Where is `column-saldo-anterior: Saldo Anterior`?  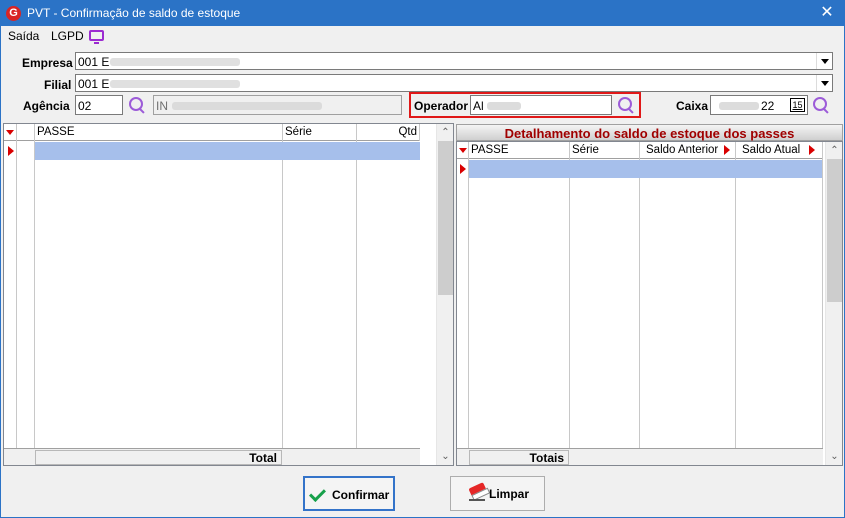 column-saldo-anterior: Saldo Anterior is located at coordinates (688, 150).